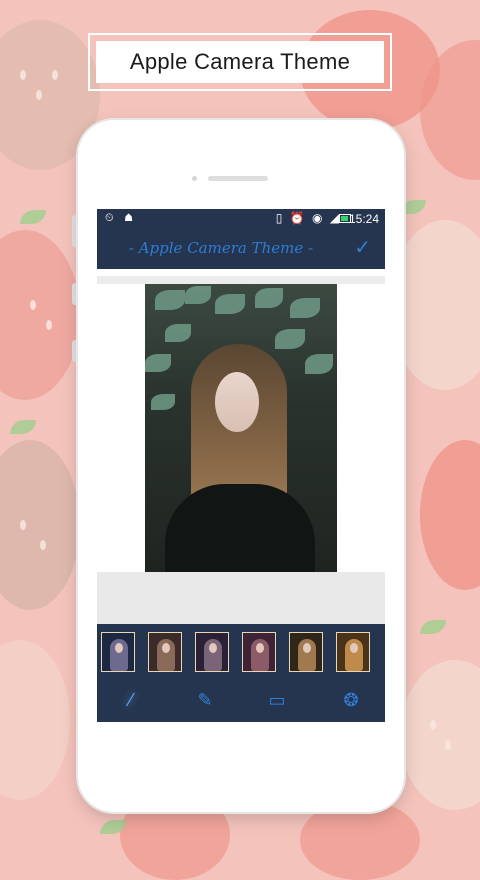  I want to click on divider-bar, so click(241, 280).